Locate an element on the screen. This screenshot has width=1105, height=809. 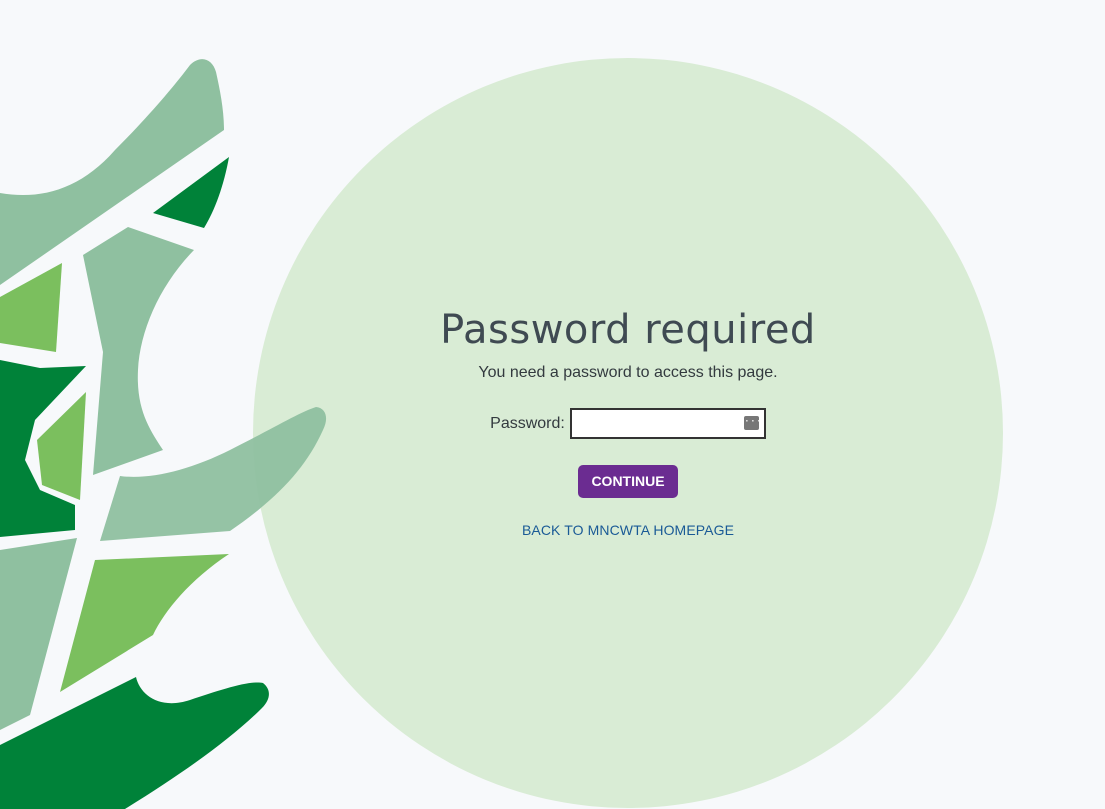
password-row: Password: ··· is located at coordinates (628, 423).